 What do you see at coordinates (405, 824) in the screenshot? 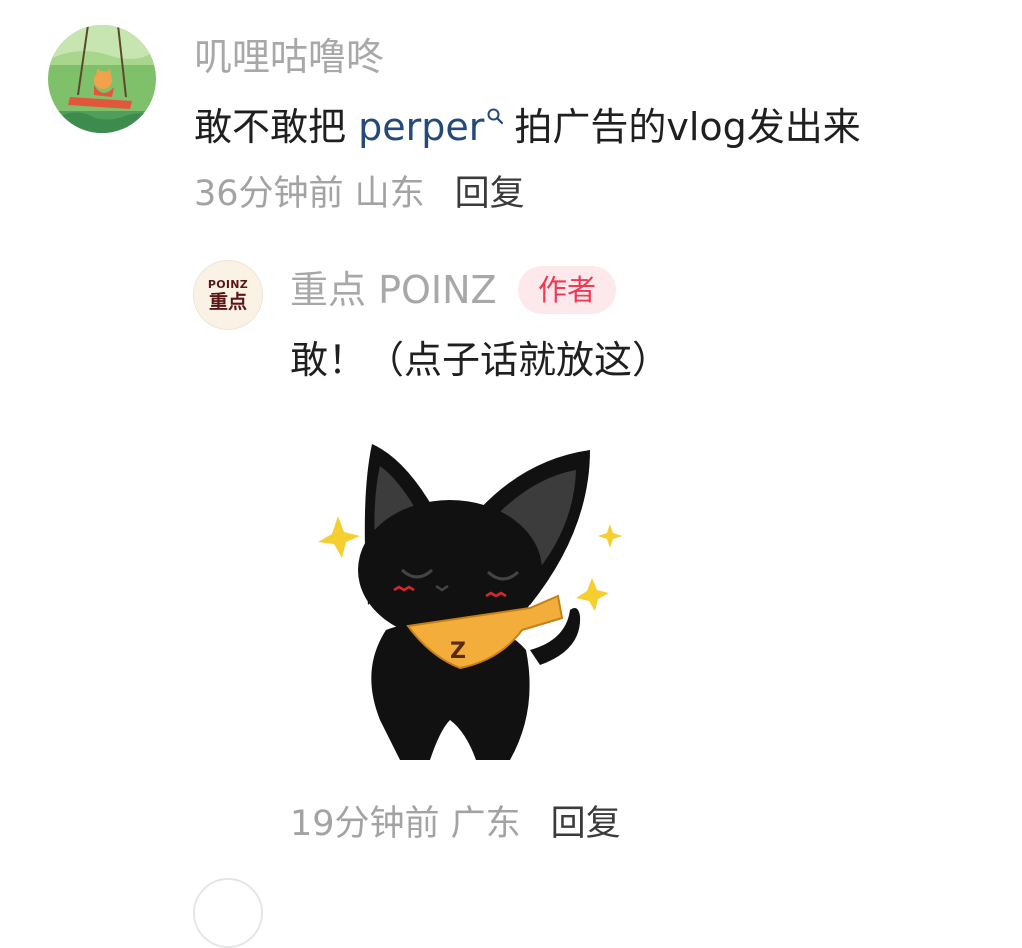
I see `reply-time-location: 19分钟前 广东` at bounding box center [405, 824].